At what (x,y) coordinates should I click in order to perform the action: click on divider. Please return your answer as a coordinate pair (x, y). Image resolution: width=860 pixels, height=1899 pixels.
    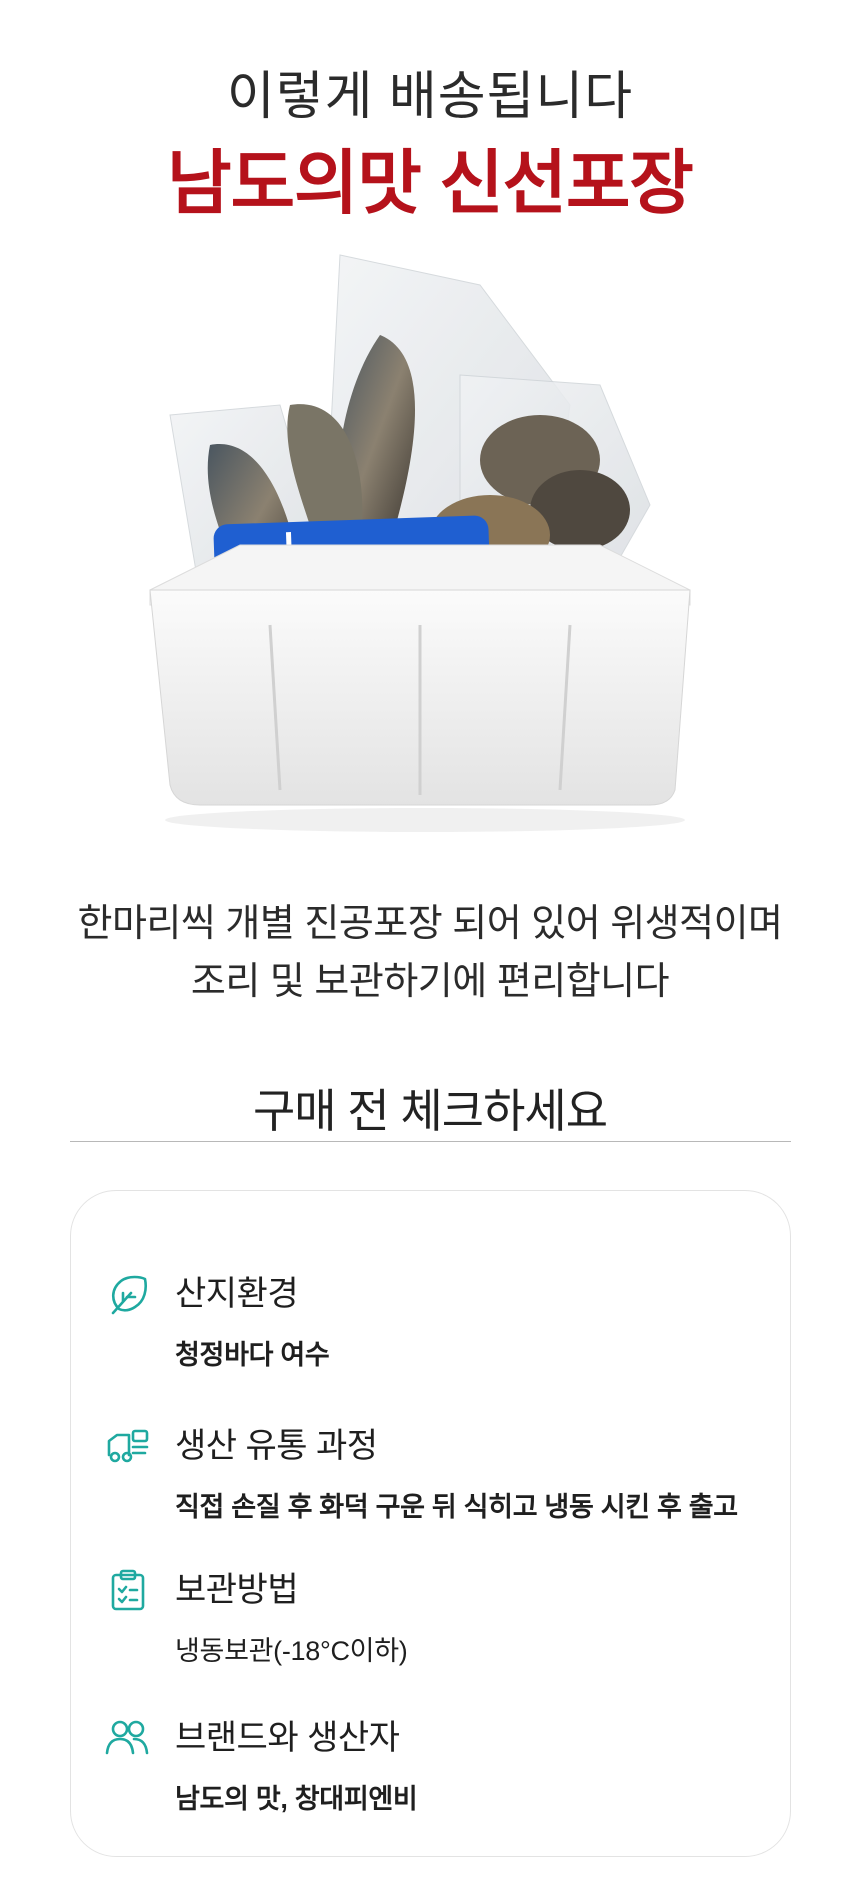
    Looking at the image, I should click on (430, 1141).